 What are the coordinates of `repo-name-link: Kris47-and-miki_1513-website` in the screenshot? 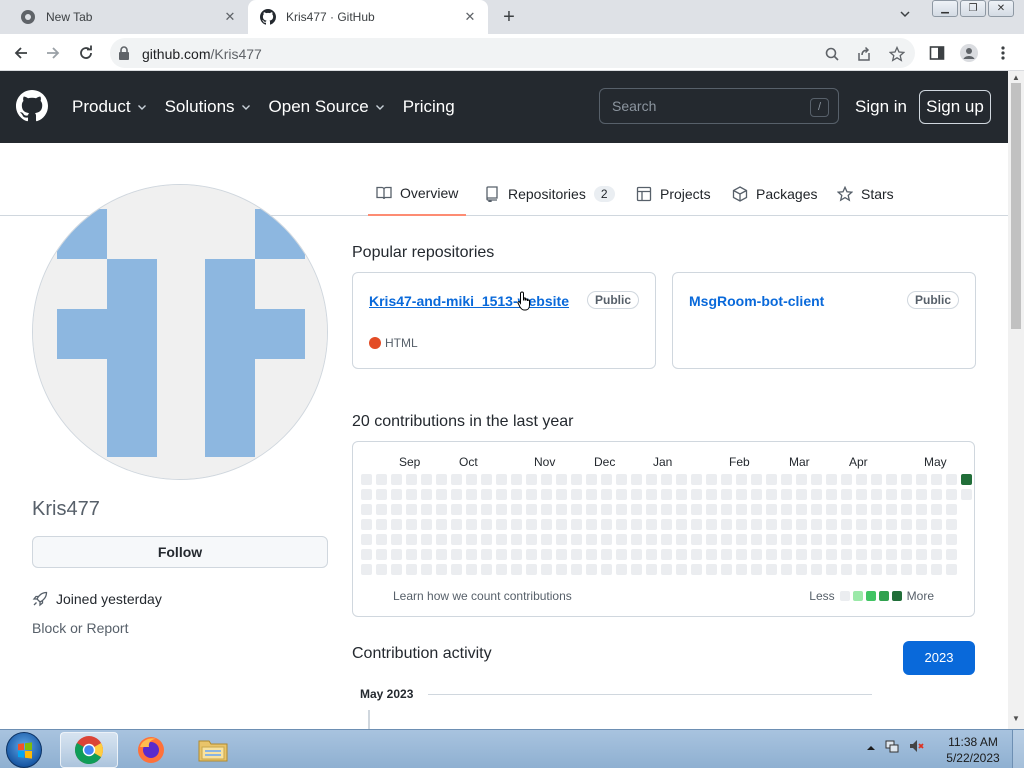 It's located at (469, 301).